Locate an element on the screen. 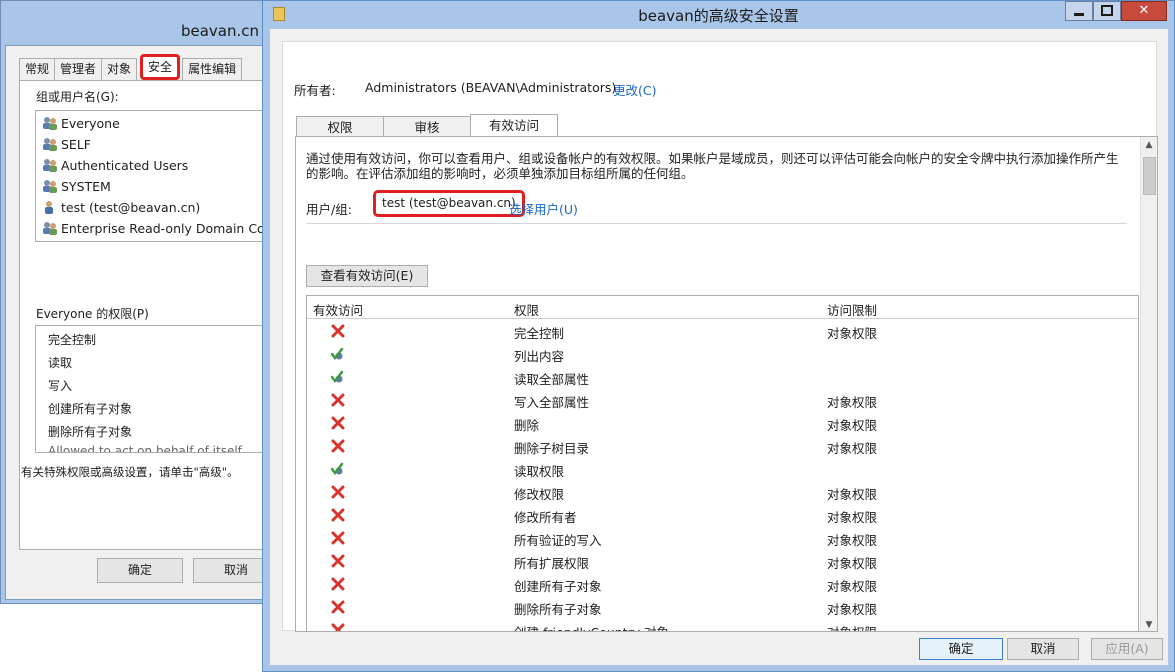 Image resolution: width=1175 pixels, height=672 pixels. permission-cell: 完全控制 is located at coordinates (539, 333).